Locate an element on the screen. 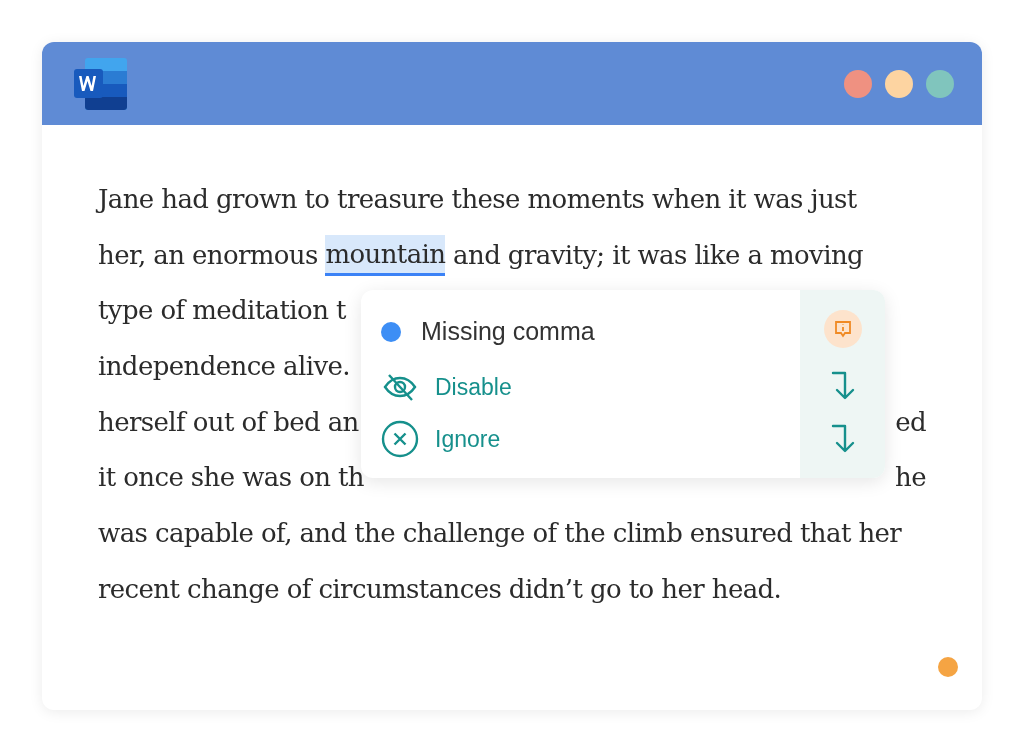 The image size is (1024, 753). text-line: her, an enormous is located at coordinates (208, 255).